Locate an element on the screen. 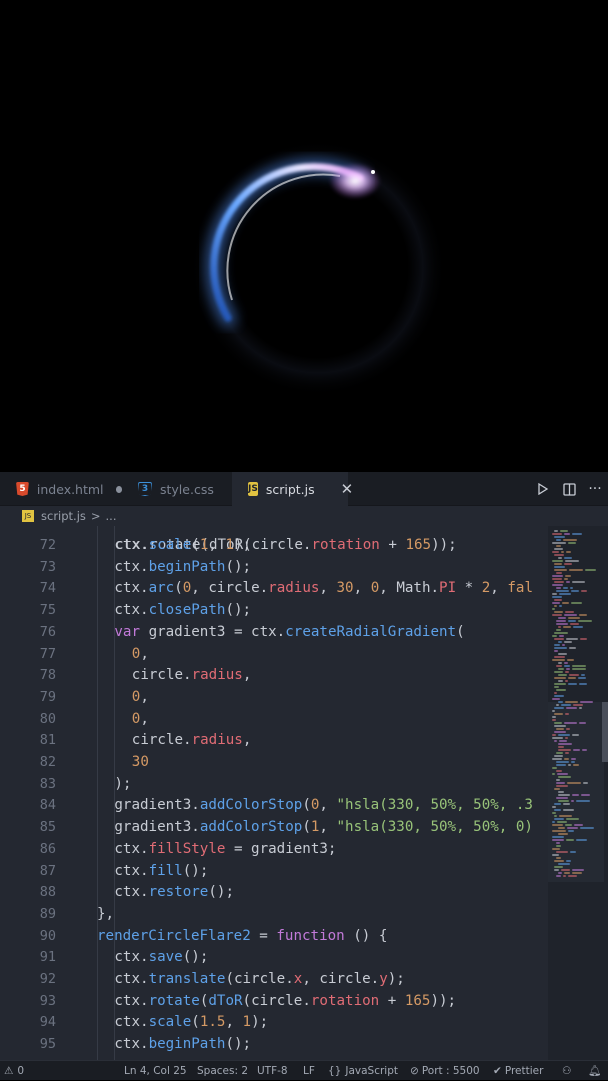  code-token: 2 is located at coordinates (486, 588).